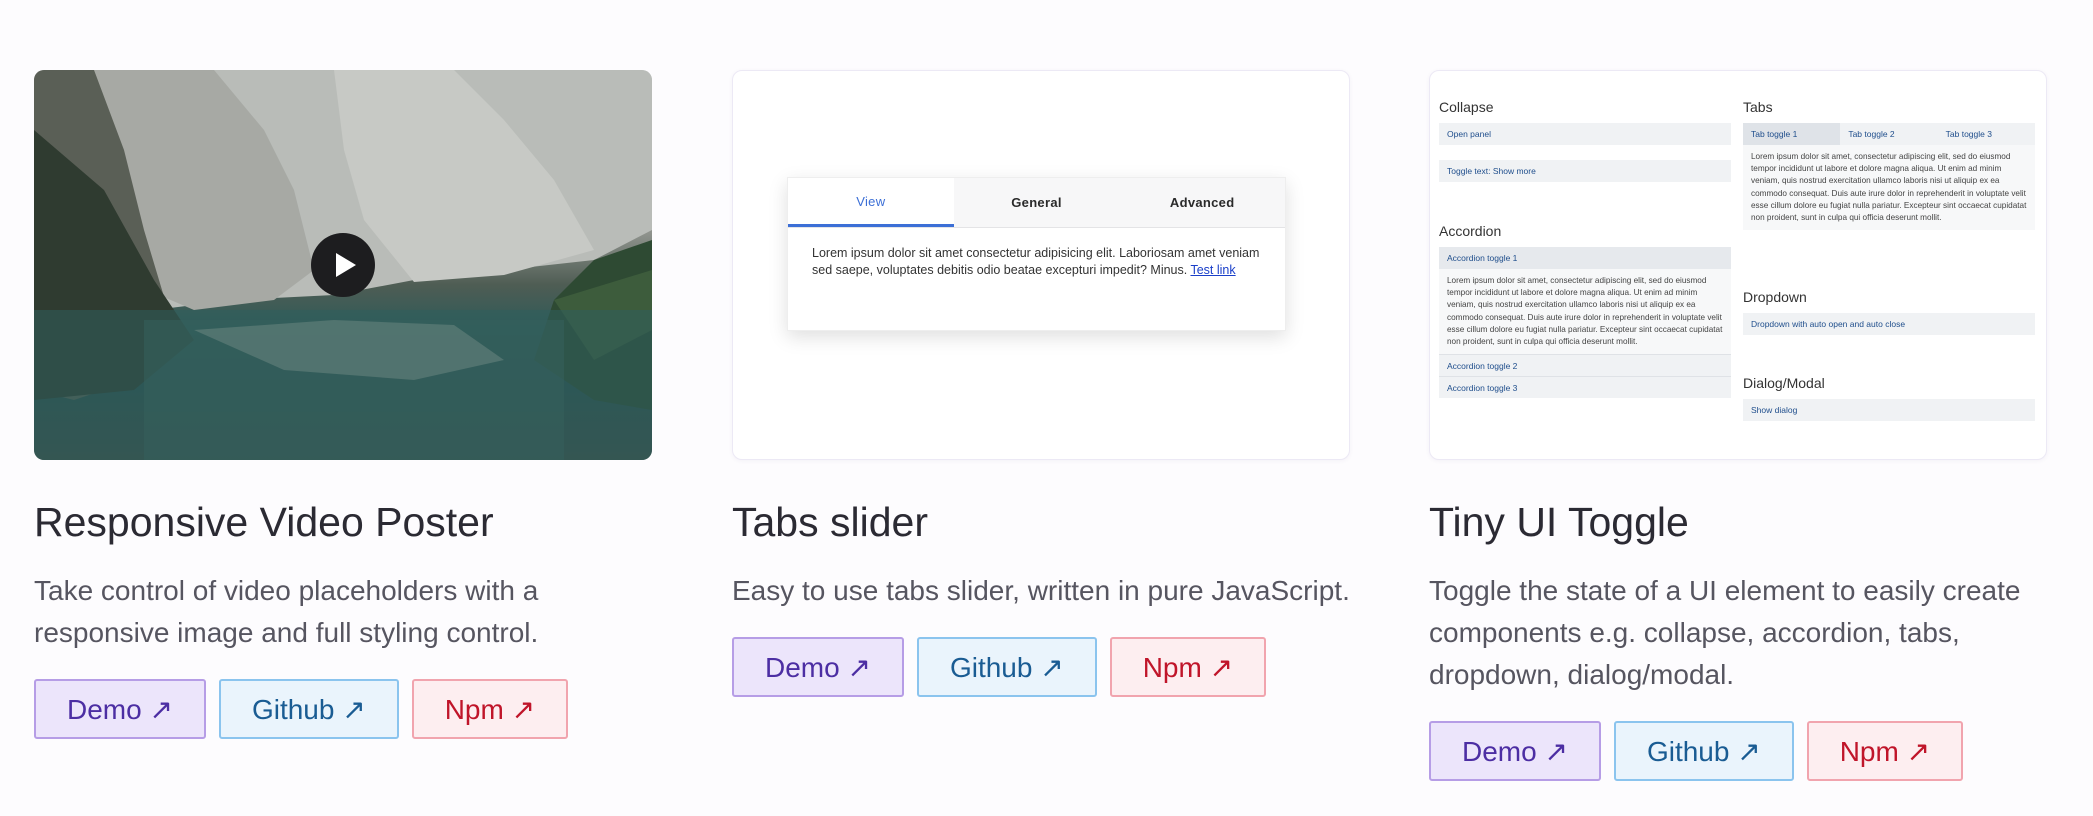 This screenshot has width=2093, height=816. Describe the element at coordinates (1202, 202) in the screenshot. I see `tab-advanced: Advanced` at that location.